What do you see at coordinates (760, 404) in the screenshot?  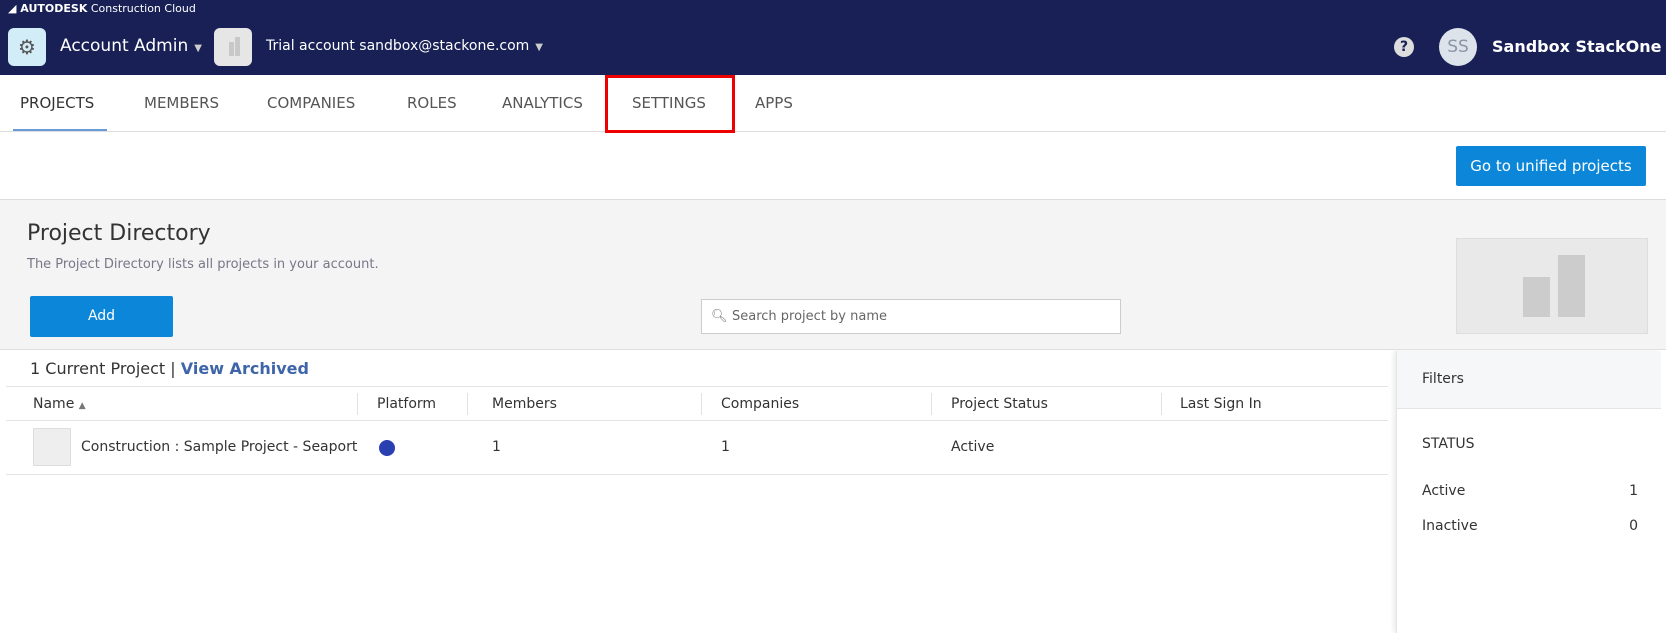 I see `column-companies: Companies` at bounding box center [760, 404].